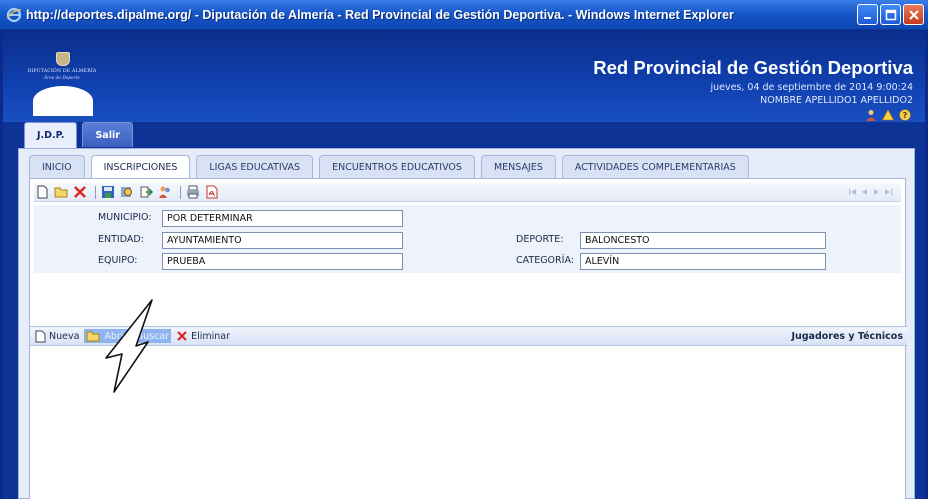  What do you see at coordinates (847, 336) in the screenshot?
I see `jugadores-tecnicos-title: Jugadores y Técnicos` at bounding box center [847, 336].